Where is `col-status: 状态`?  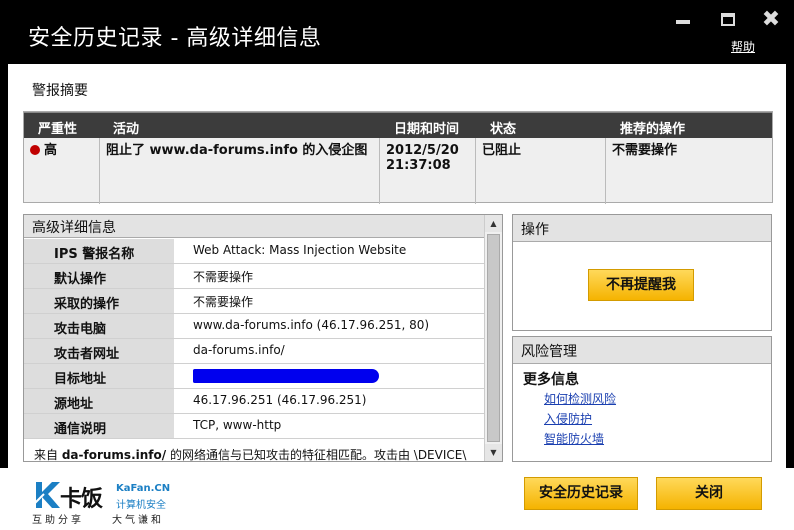
col-status: 状态 is located at coordinates (503, 129).